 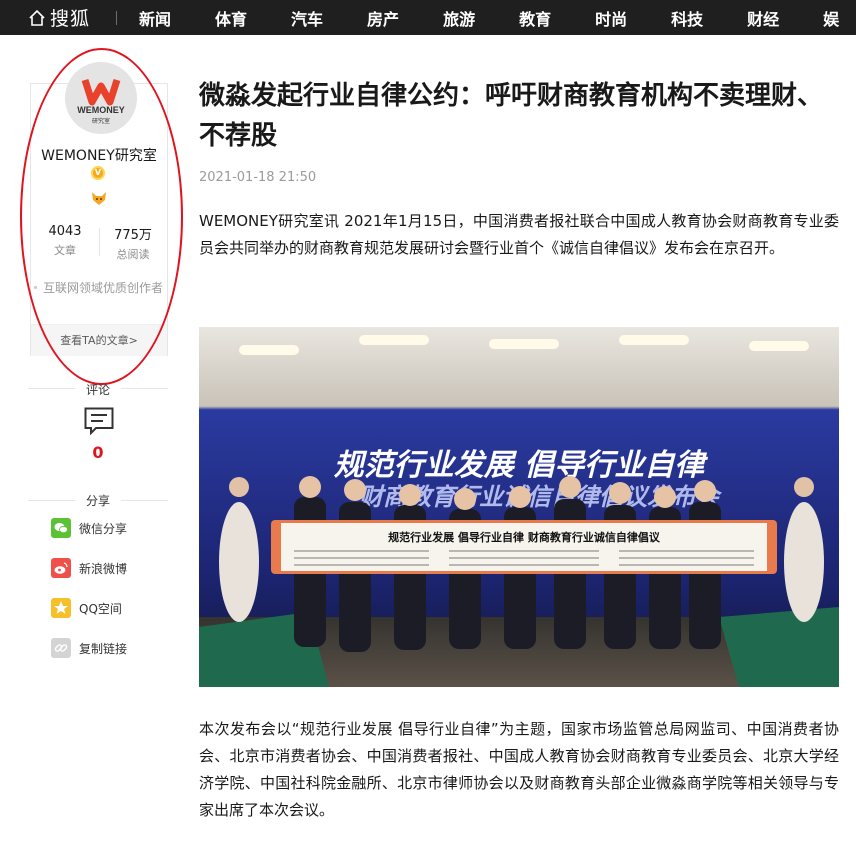 I want to click on nav-item-education: 教育, so click(x=535, y=18).